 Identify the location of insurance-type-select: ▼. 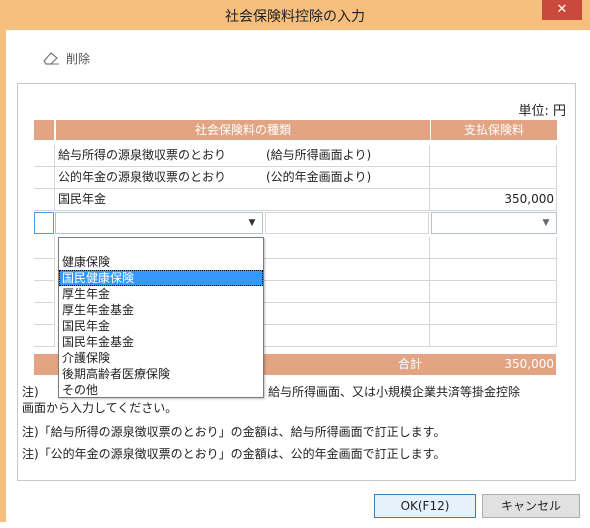
(159, 223).